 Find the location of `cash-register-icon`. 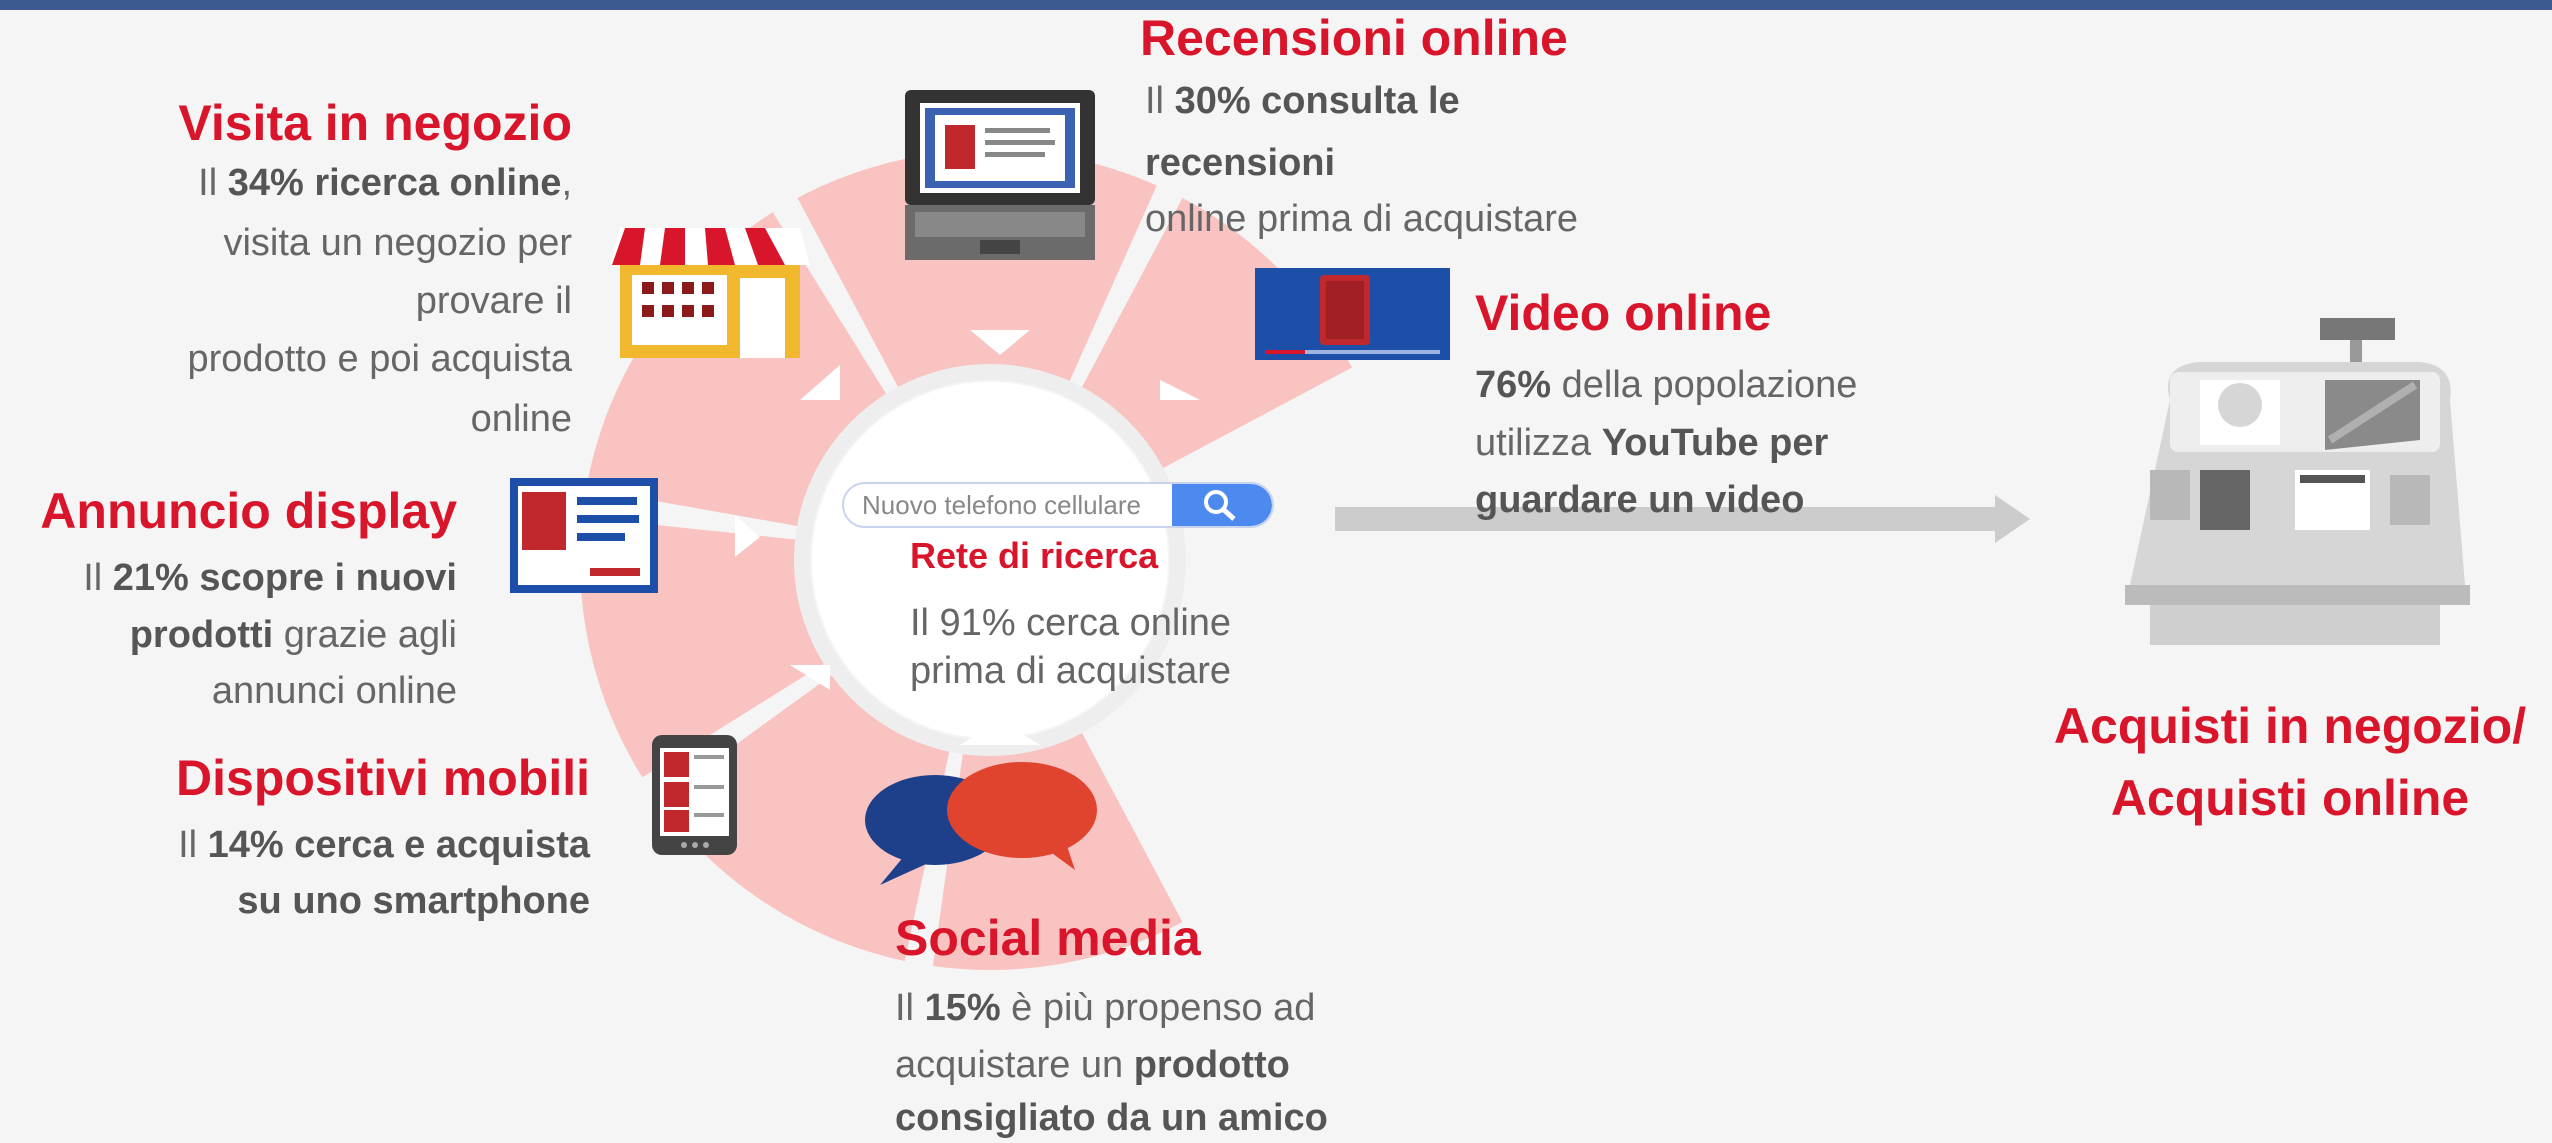

cash-register-icon is located at coordinates (2297, 481).